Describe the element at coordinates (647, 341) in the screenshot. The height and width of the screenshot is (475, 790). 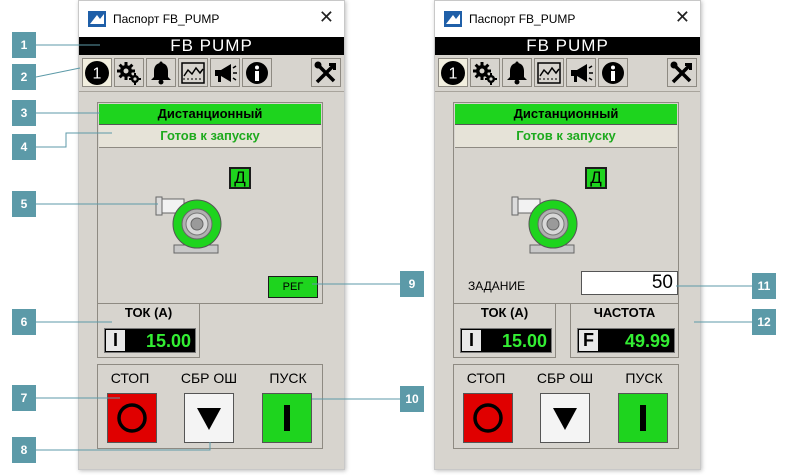
I see `frequency-value: 49.99` at that location.